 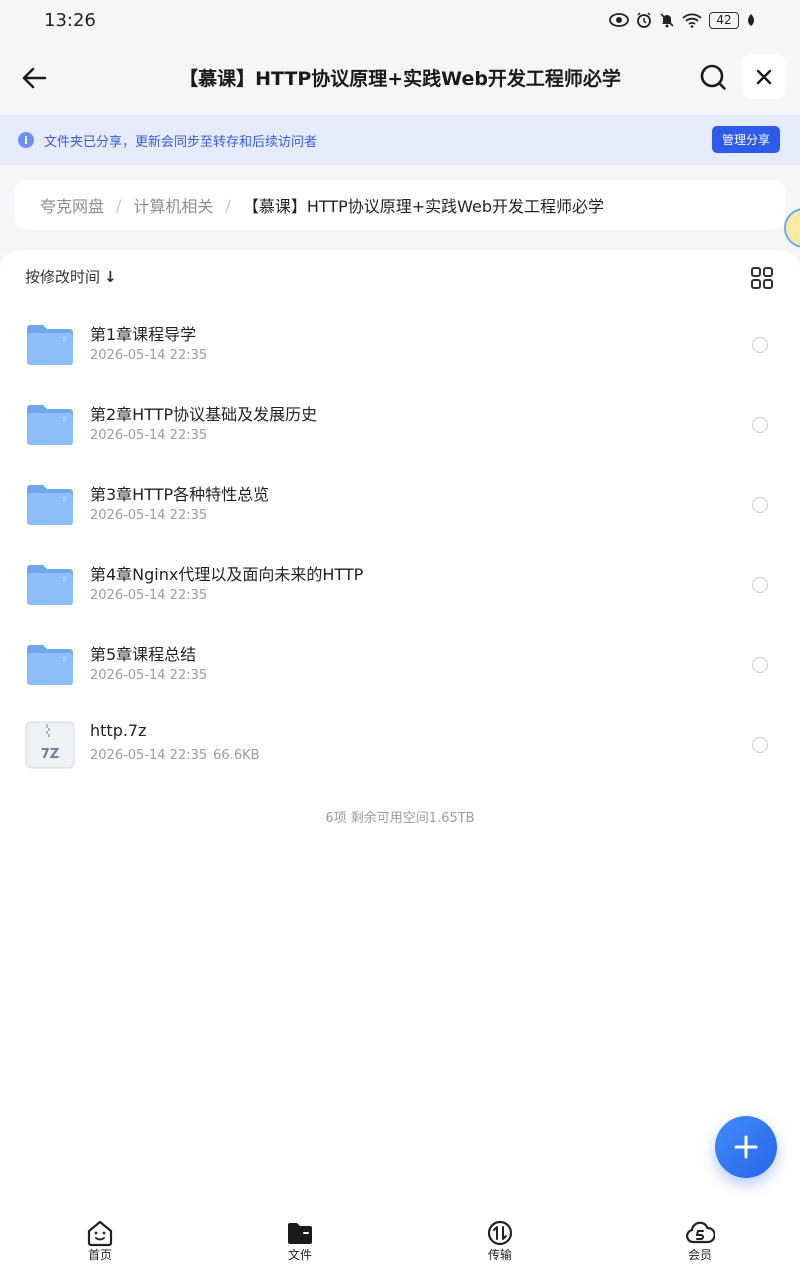 I want to click on file-meta: 2026-05-14 22:35 66.6KB, so click(x=175, y=755).